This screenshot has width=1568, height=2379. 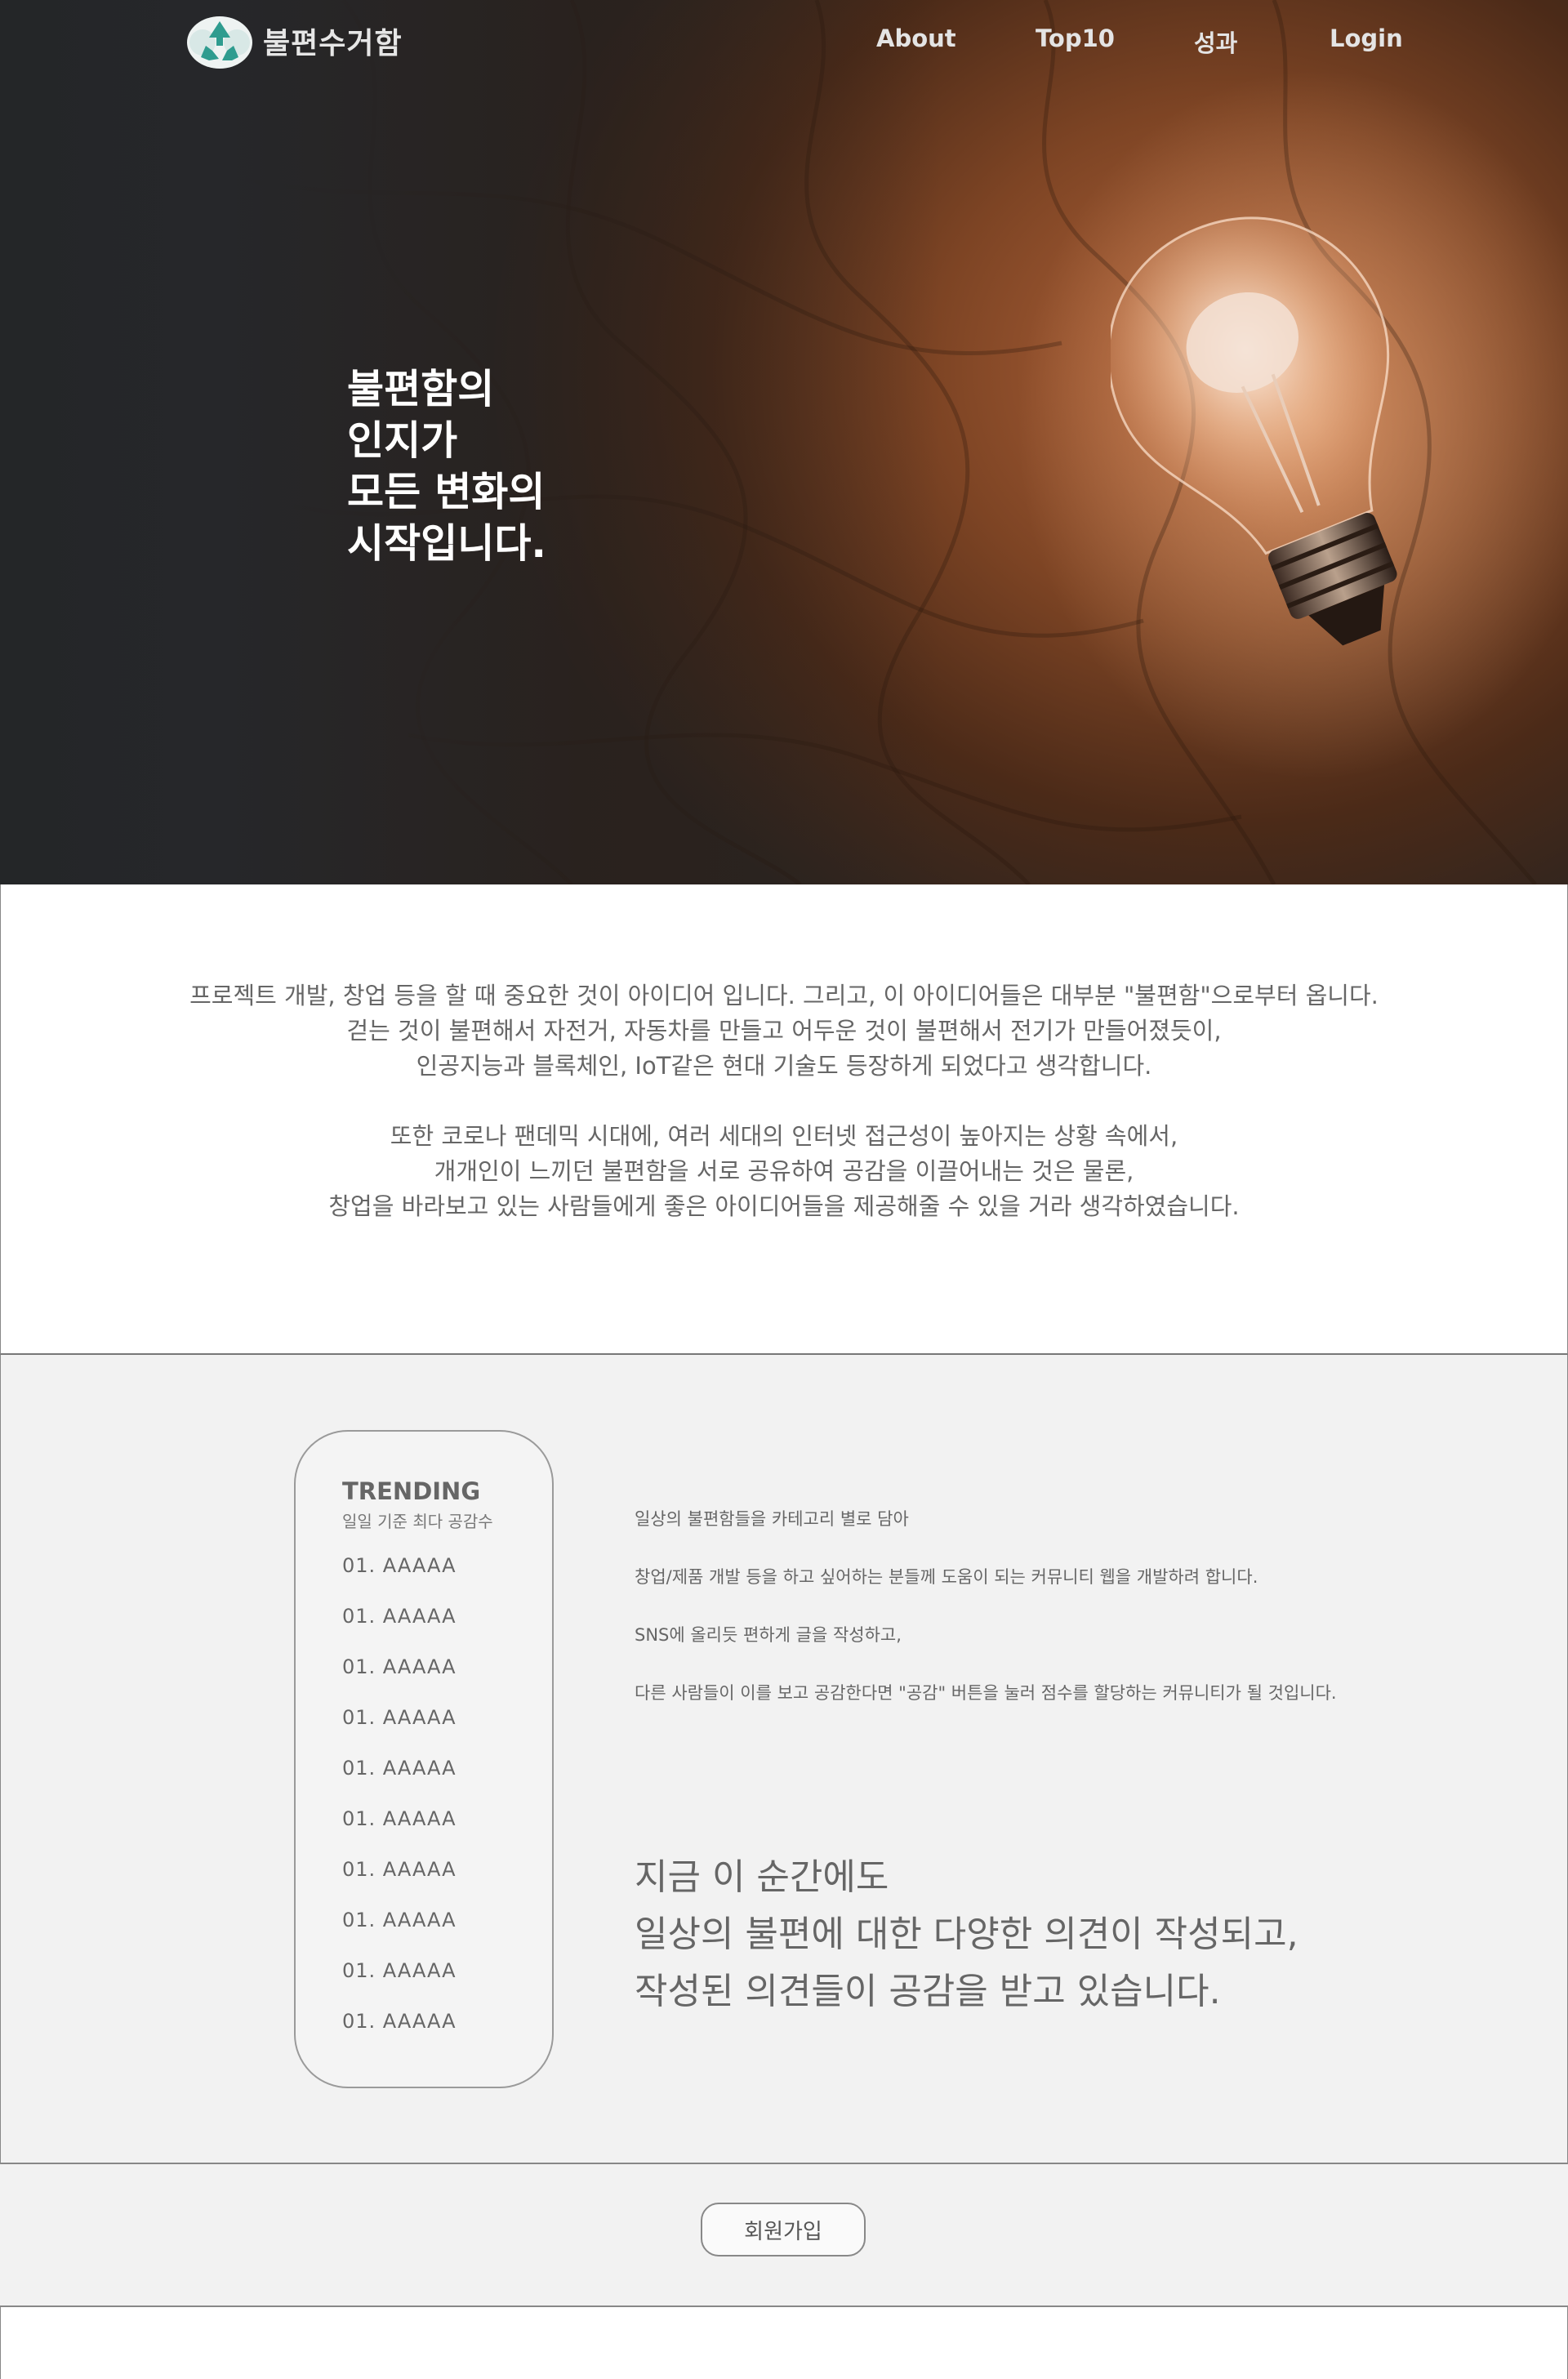 What do you see at coordinates (768, 1635) in the screenshot?
I see `description-line: SNS에 올리듯 편하게 글을 작성하고,` at bounding box center [768, 1635].